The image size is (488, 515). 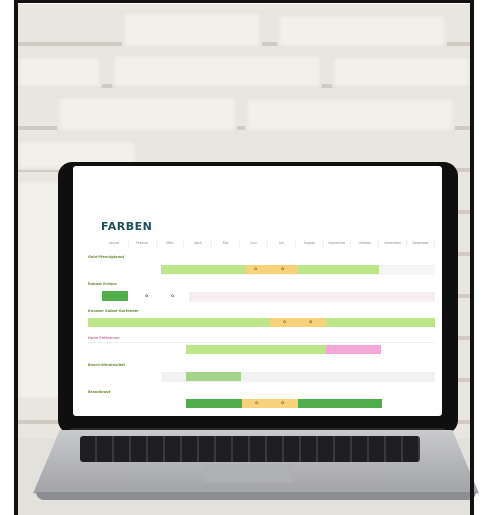 What do you see at coordinates (99, 392) in the screenshot?
I see `row-label: Brandkraut` at bounding box center [99, 392].